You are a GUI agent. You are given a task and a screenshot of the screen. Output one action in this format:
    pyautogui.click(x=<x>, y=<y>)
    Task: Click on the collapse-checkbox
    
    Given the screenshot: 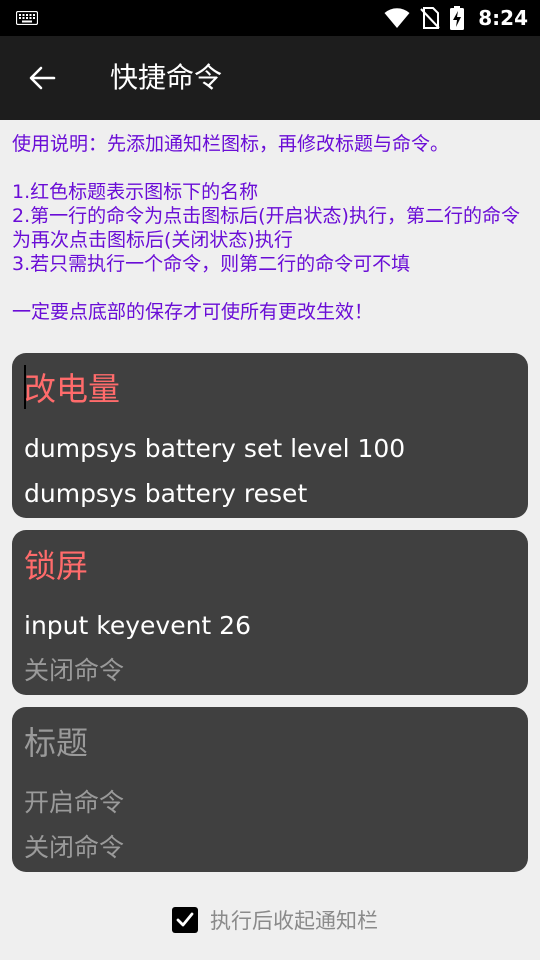 What is the action you would take?
    pyautogui.click(x=185, y=920)
    